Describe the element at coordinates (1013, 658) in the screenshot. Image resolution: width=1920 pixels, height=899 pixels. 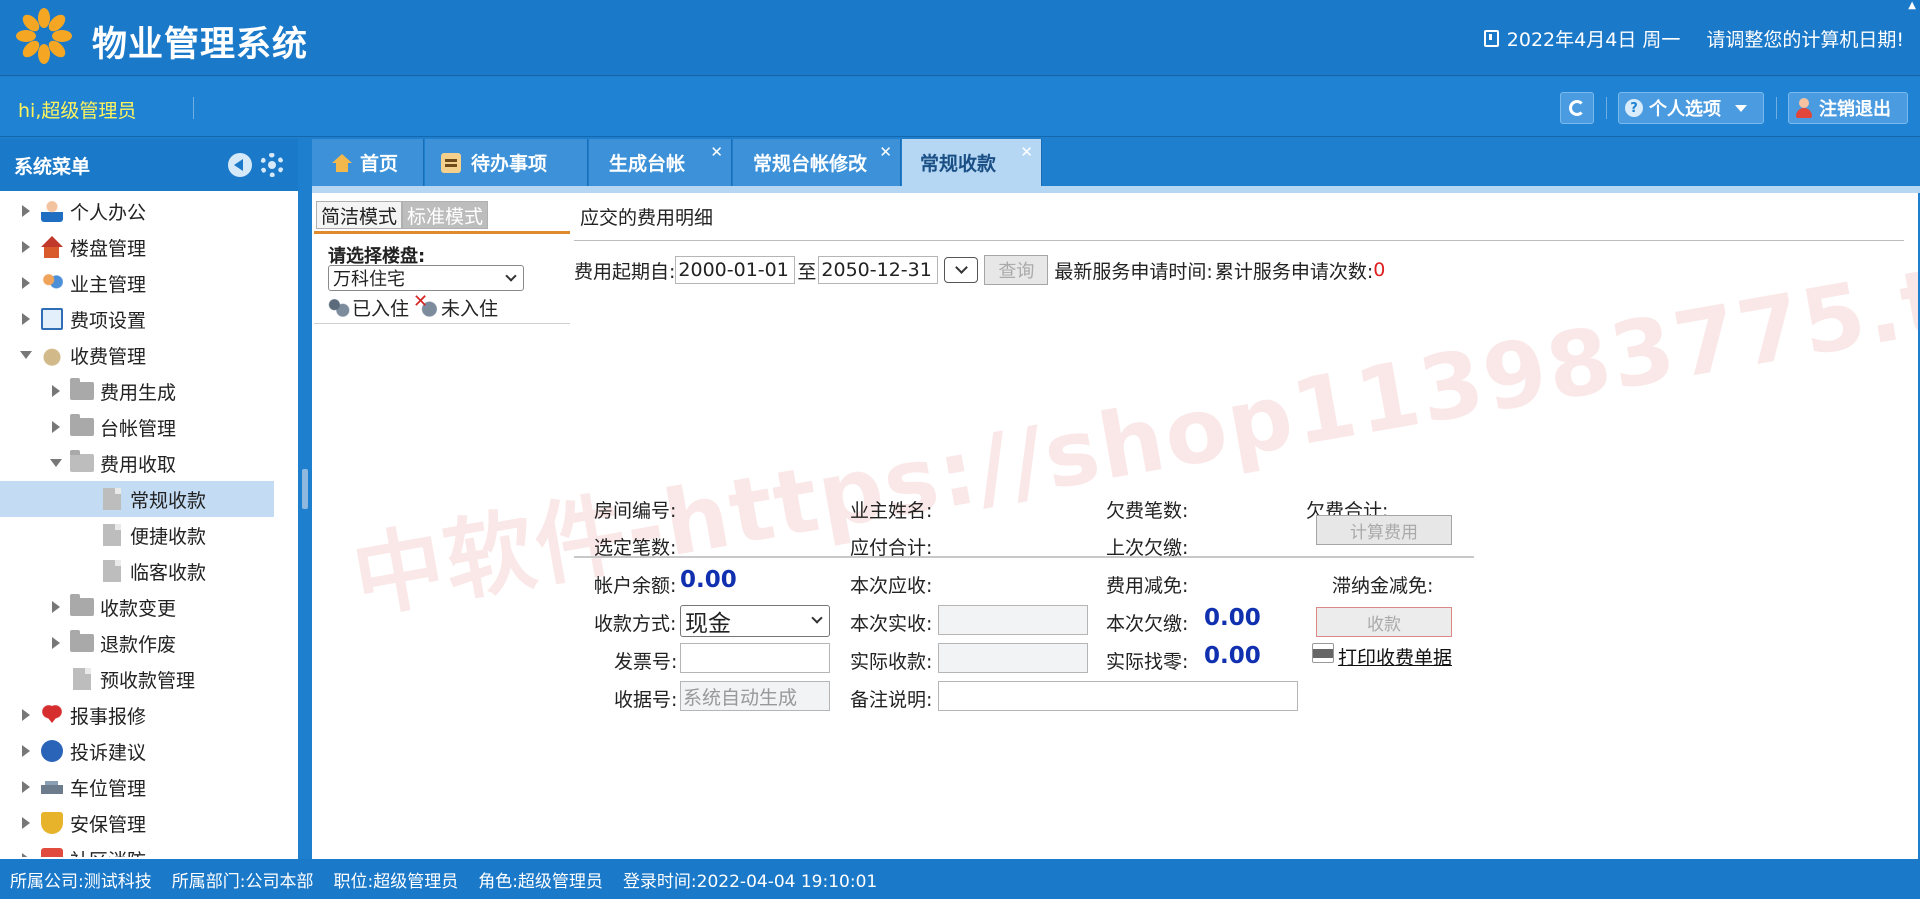
I see `actual-received-input` at that location.